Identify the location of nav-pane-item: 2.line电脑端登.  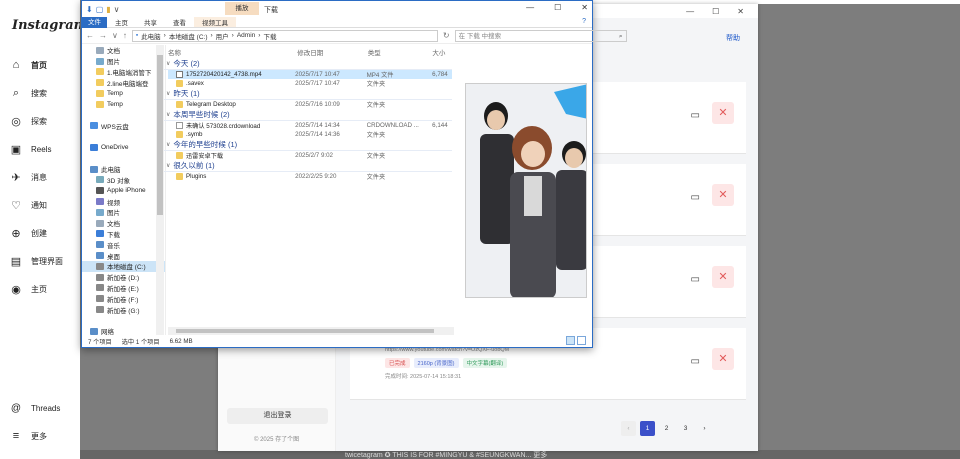
(123, 82).